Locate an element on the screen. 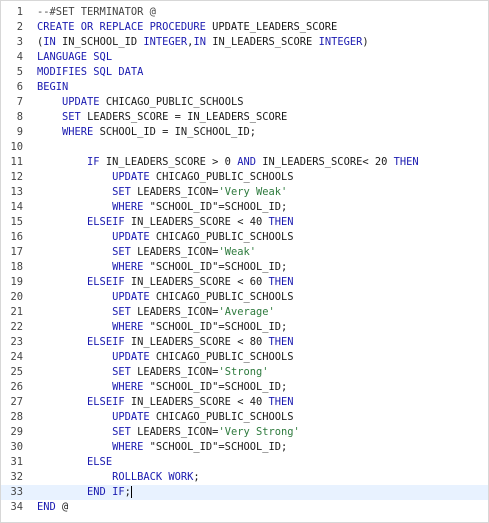 The height and width of the screenshot is (523, 489). code-token-keyword: IN is located at coordinates (49, 42).